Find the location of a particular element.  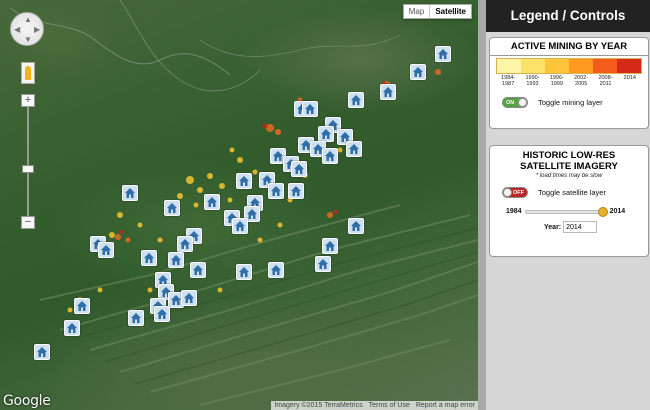

terms-link: Terms of Use is located at coordinates (389, 405).